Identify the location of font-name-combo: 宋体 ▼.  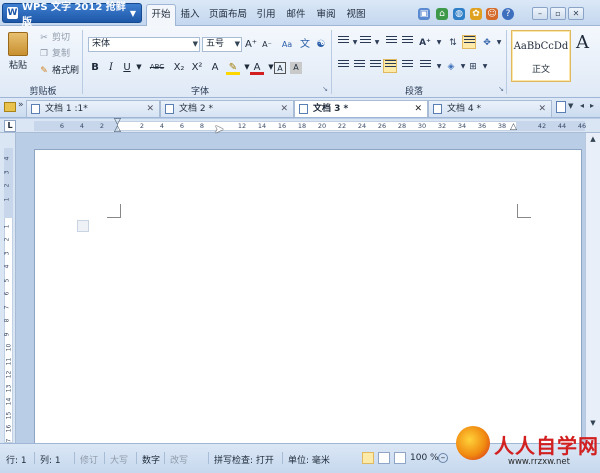
(144, 44).